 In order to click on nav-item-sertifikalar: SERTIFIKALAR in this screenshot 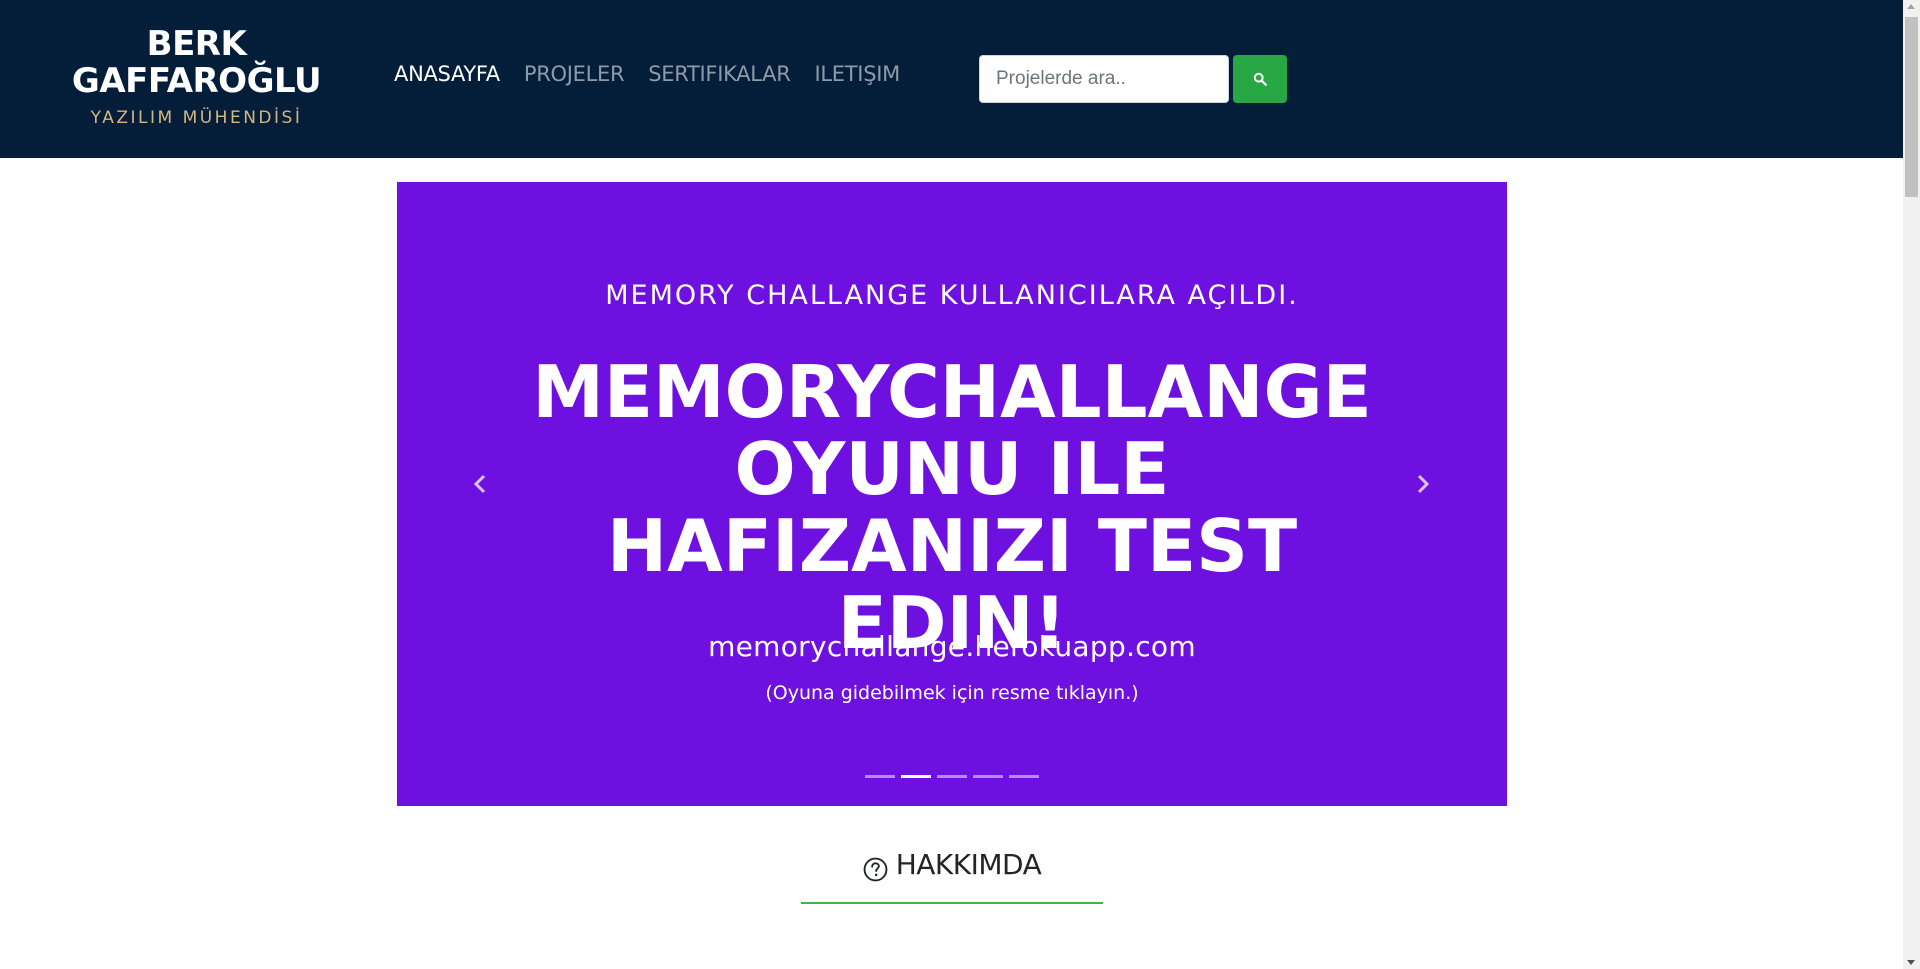, I will do `click(719, 74)`.